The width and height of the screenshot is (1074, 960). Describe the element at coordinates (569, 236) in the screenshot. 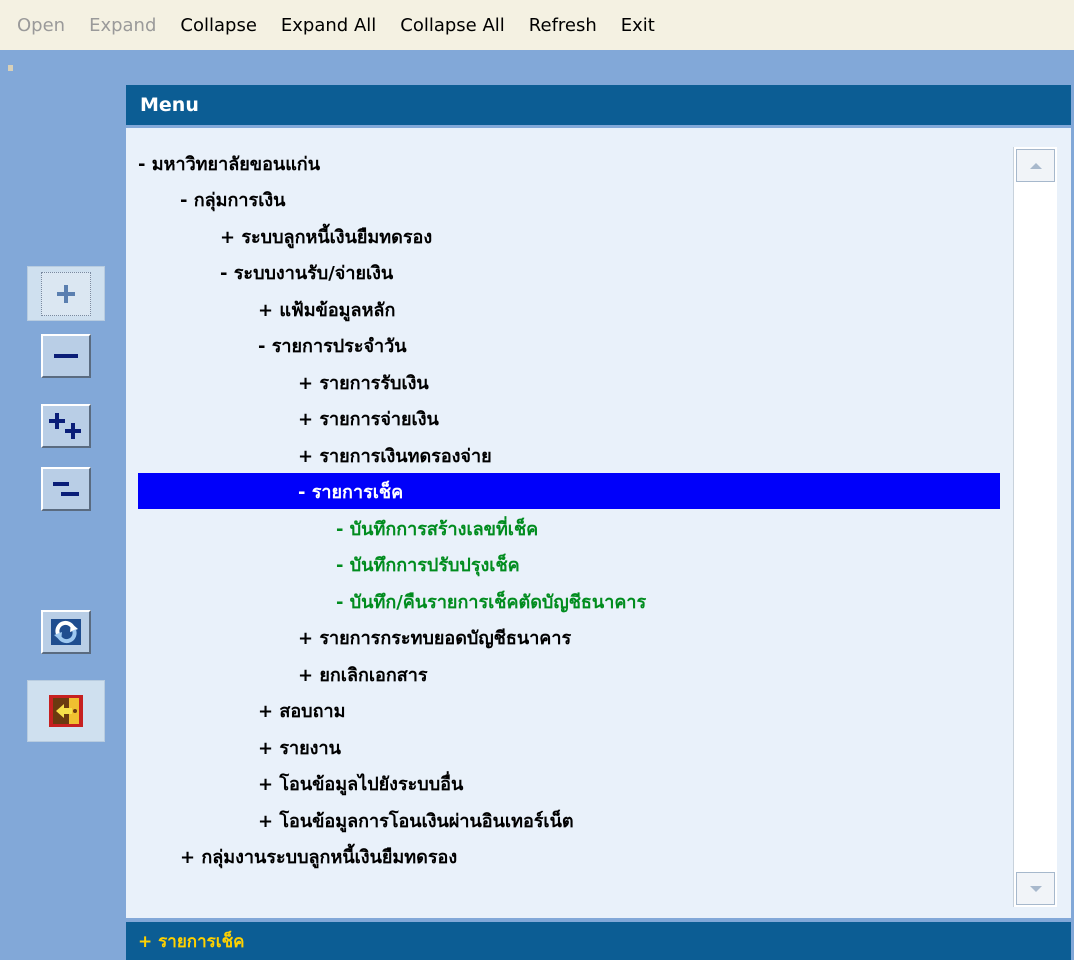

I see `tree-item: + ระบบลูกหนี้เงินยืมทดรอง` at that location.